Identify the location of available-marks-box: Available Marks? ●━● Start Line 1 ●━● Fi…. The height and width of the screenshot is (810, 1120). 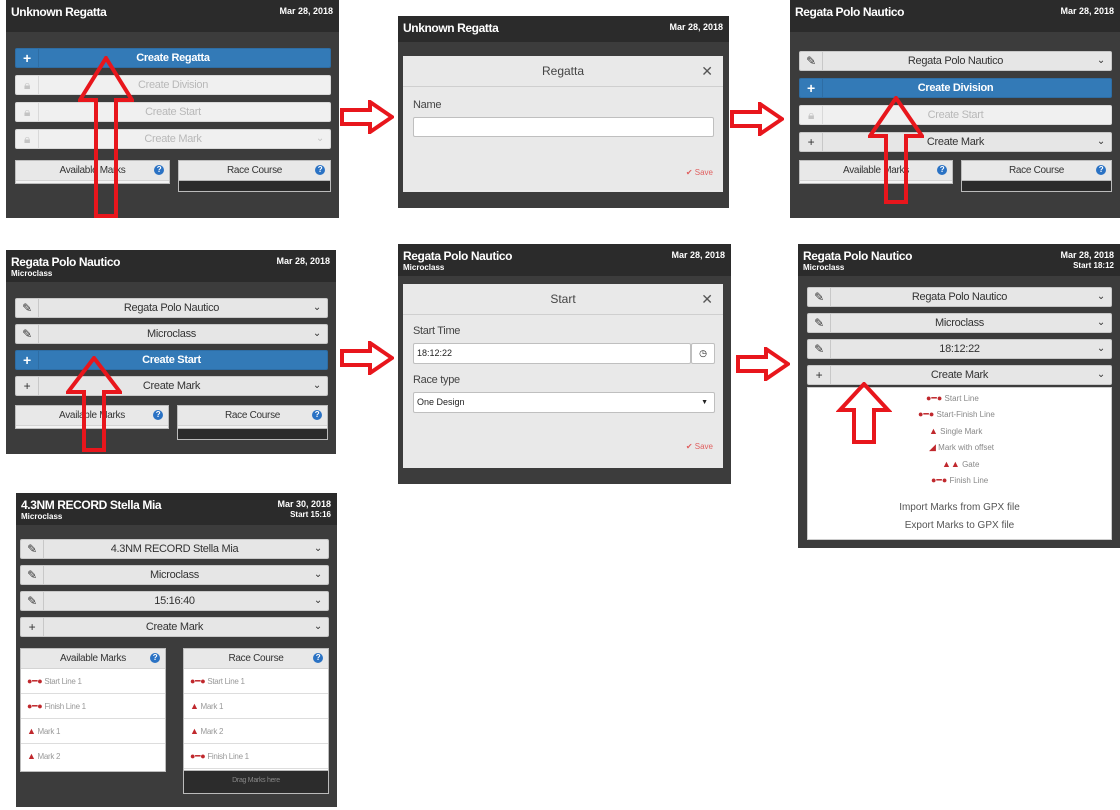
(93, 710).